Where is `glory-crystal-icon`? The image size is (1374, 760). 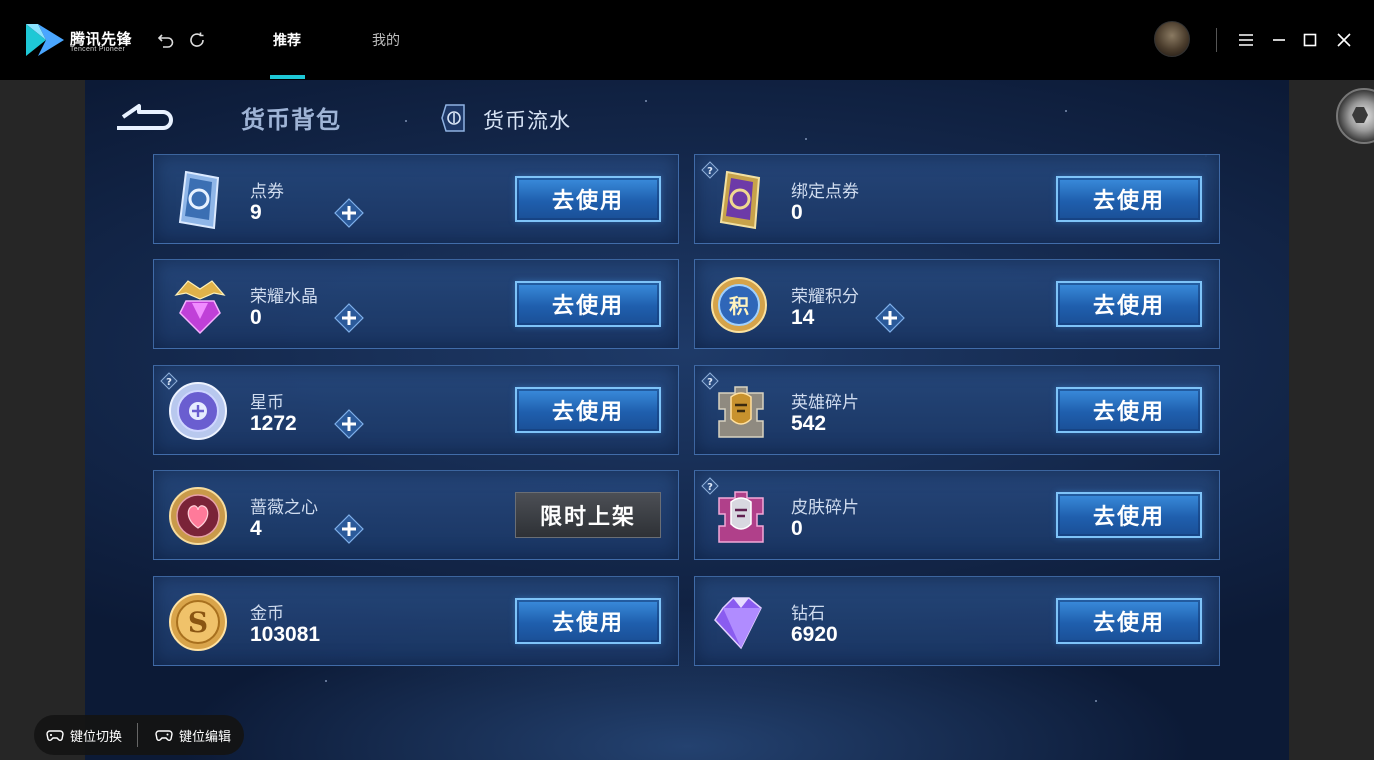
glory-crystal-icon is located at coordinates (200, 307).